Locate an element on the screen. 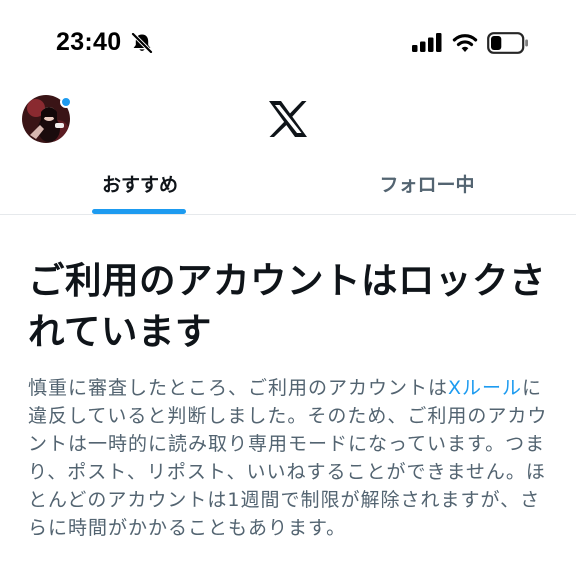  cellular-signal-icon is located at coordinates (427, 42).